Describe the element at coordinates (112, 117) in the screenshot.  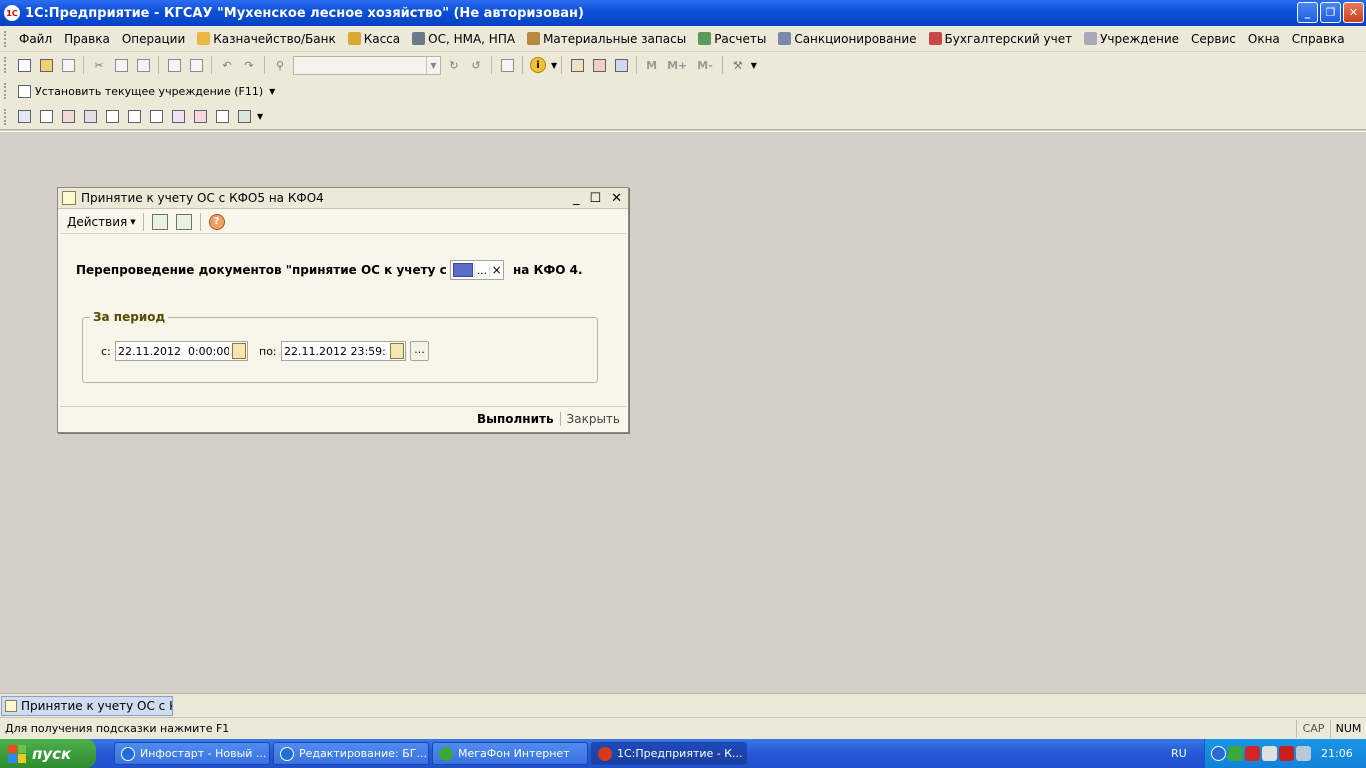
I see `document-table-icon` at that location.